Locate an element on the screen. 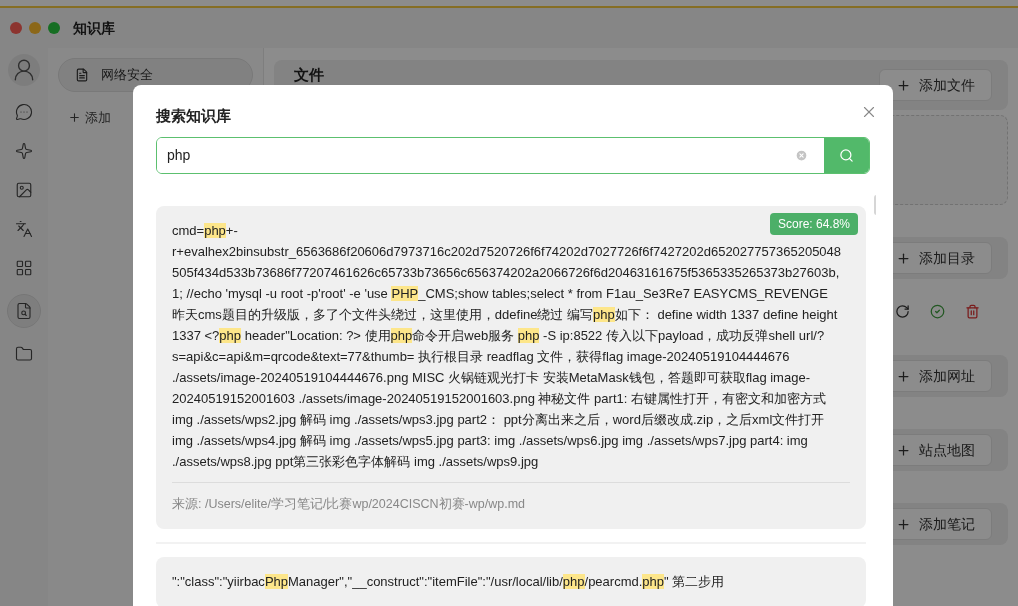 Image resolution: width=1018 pixels, height=606 pixels. result-text: ":"class":"yiirbacPhpManager","__construct":"itemFile":"/usr/local/lib/php/pearcmd.php" 第二步用 is located at coordinates (449, 582).